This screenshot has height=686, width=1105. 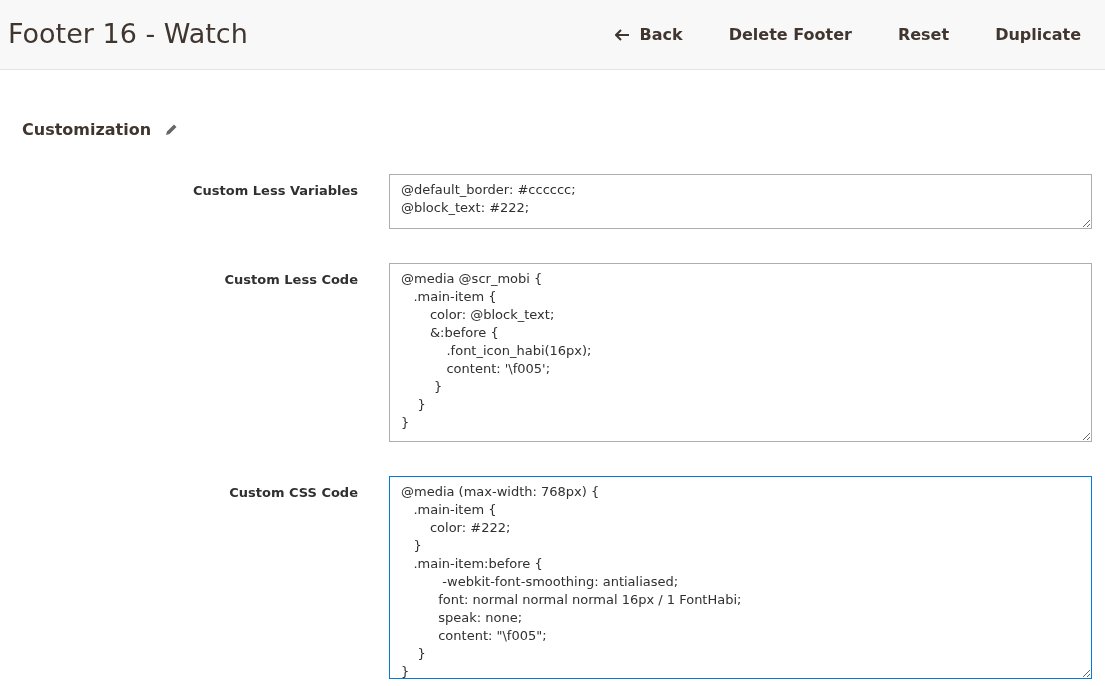 I want to click on field-label: Custom Less Variables, so click(x=275, y=191).